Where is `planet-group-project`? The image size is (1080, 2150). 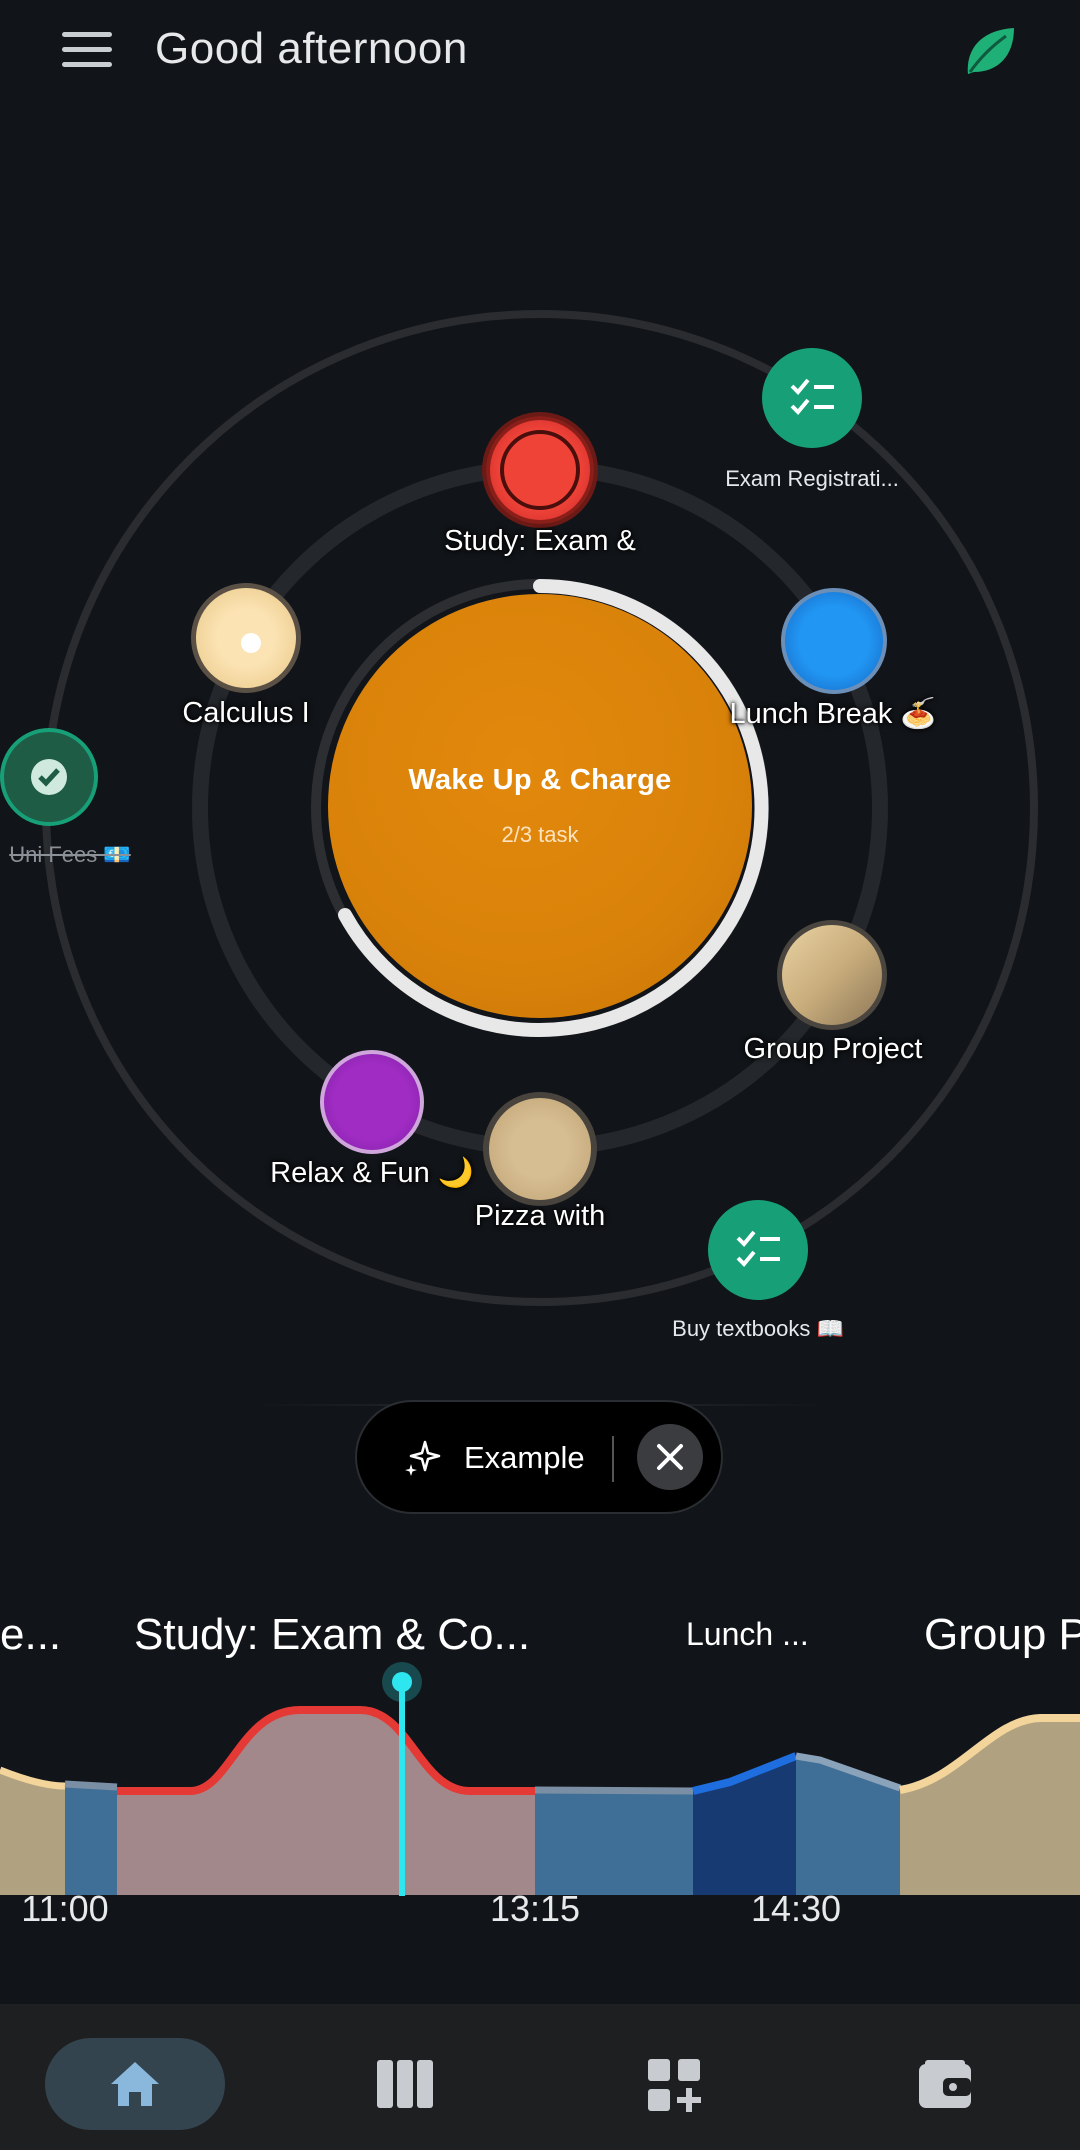 planet-group-project is located at coordinates (832, 975).